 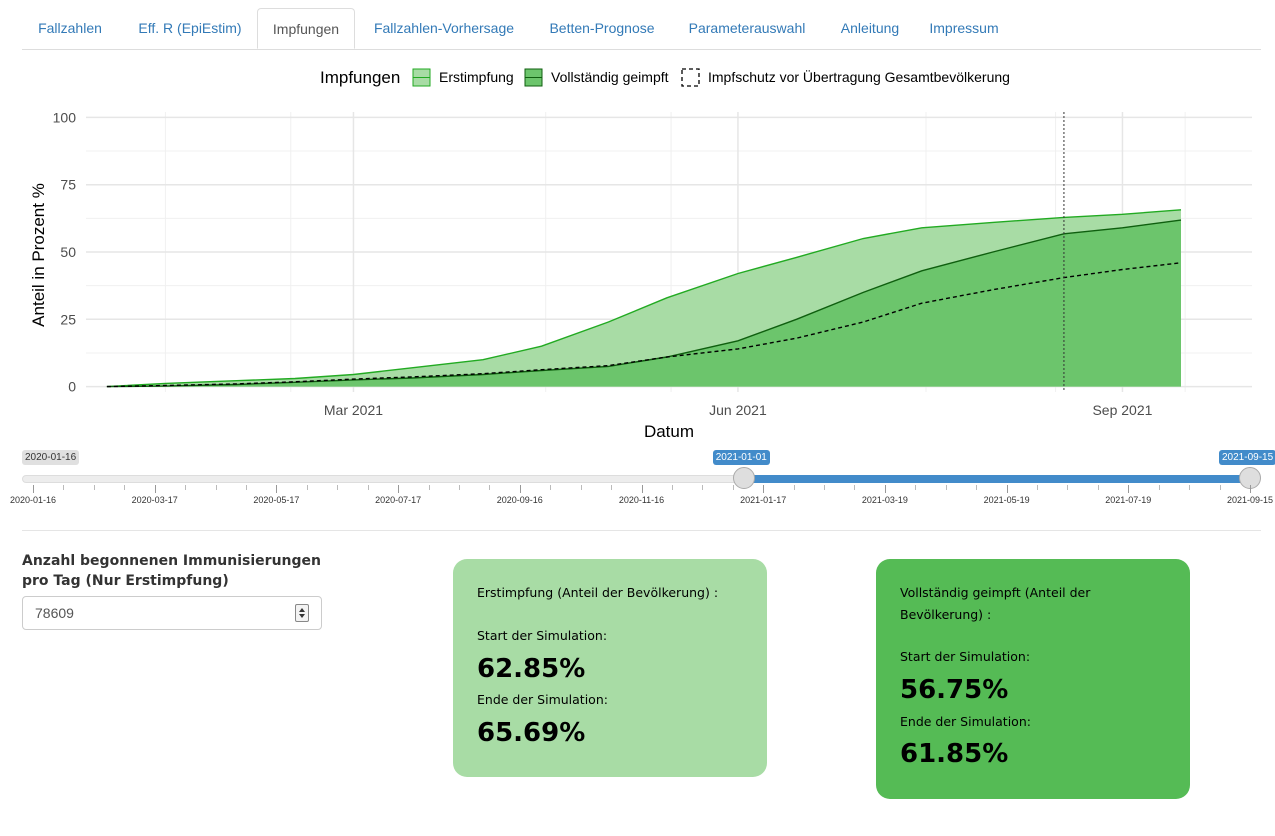 What do you see at coordinates (1247, 457) in the screenshot?
I see `slider-to-label: 2021-09-15` at bounding box center [1247, 457].